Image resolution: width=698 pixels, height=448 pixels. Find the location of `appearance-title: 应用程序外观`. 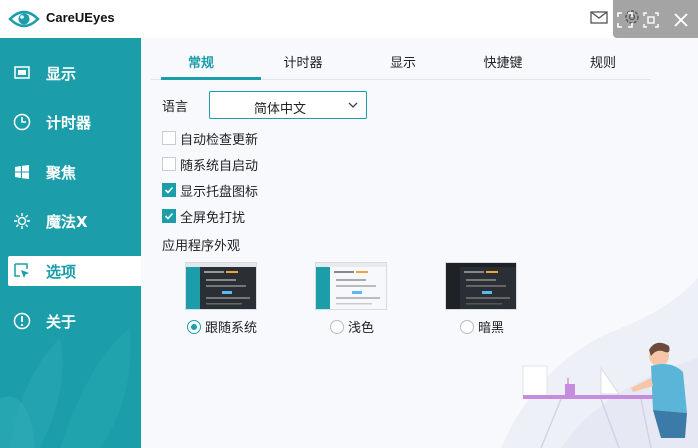

appearance-title: 应用程序外观 is located at coordinates (201, 246).